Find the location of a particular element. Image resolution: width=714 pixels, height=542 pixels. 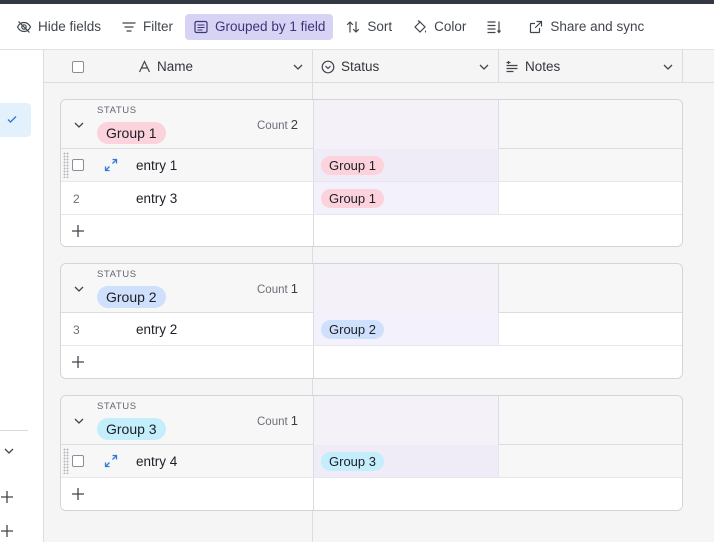

group-header: STATUS Group 2 Count 1 is located at coordinates (371, 288).